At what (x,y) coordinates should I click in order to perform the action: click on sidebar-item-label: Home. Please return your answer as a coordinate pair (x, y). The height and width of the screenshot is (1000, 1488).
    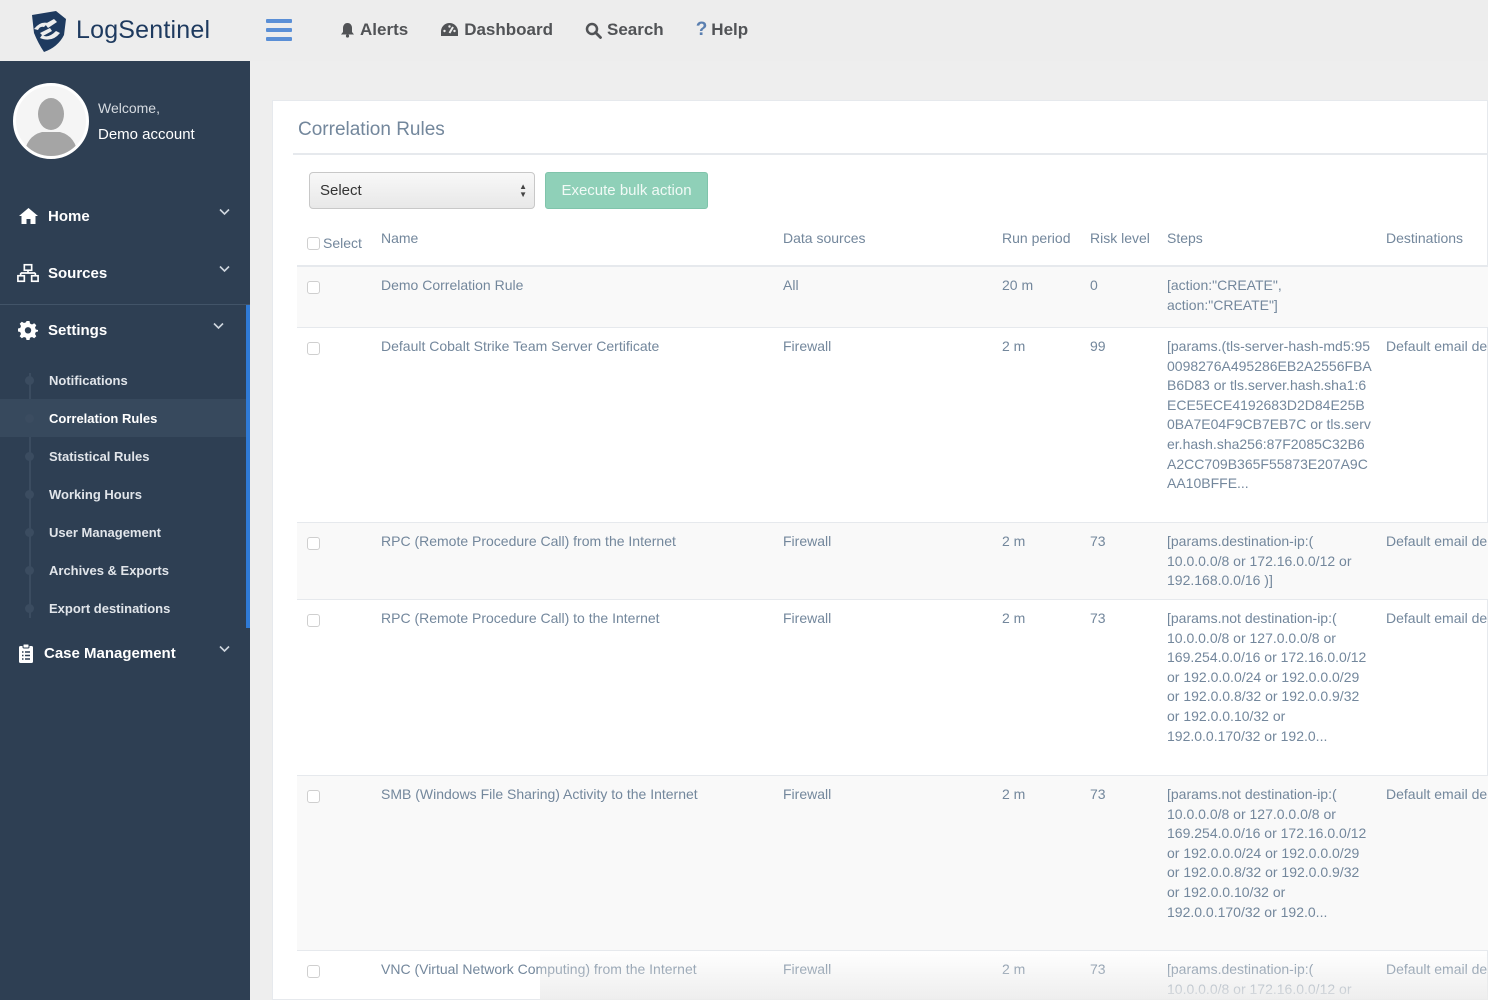
    Looking at the image, I should click on (69, 216).